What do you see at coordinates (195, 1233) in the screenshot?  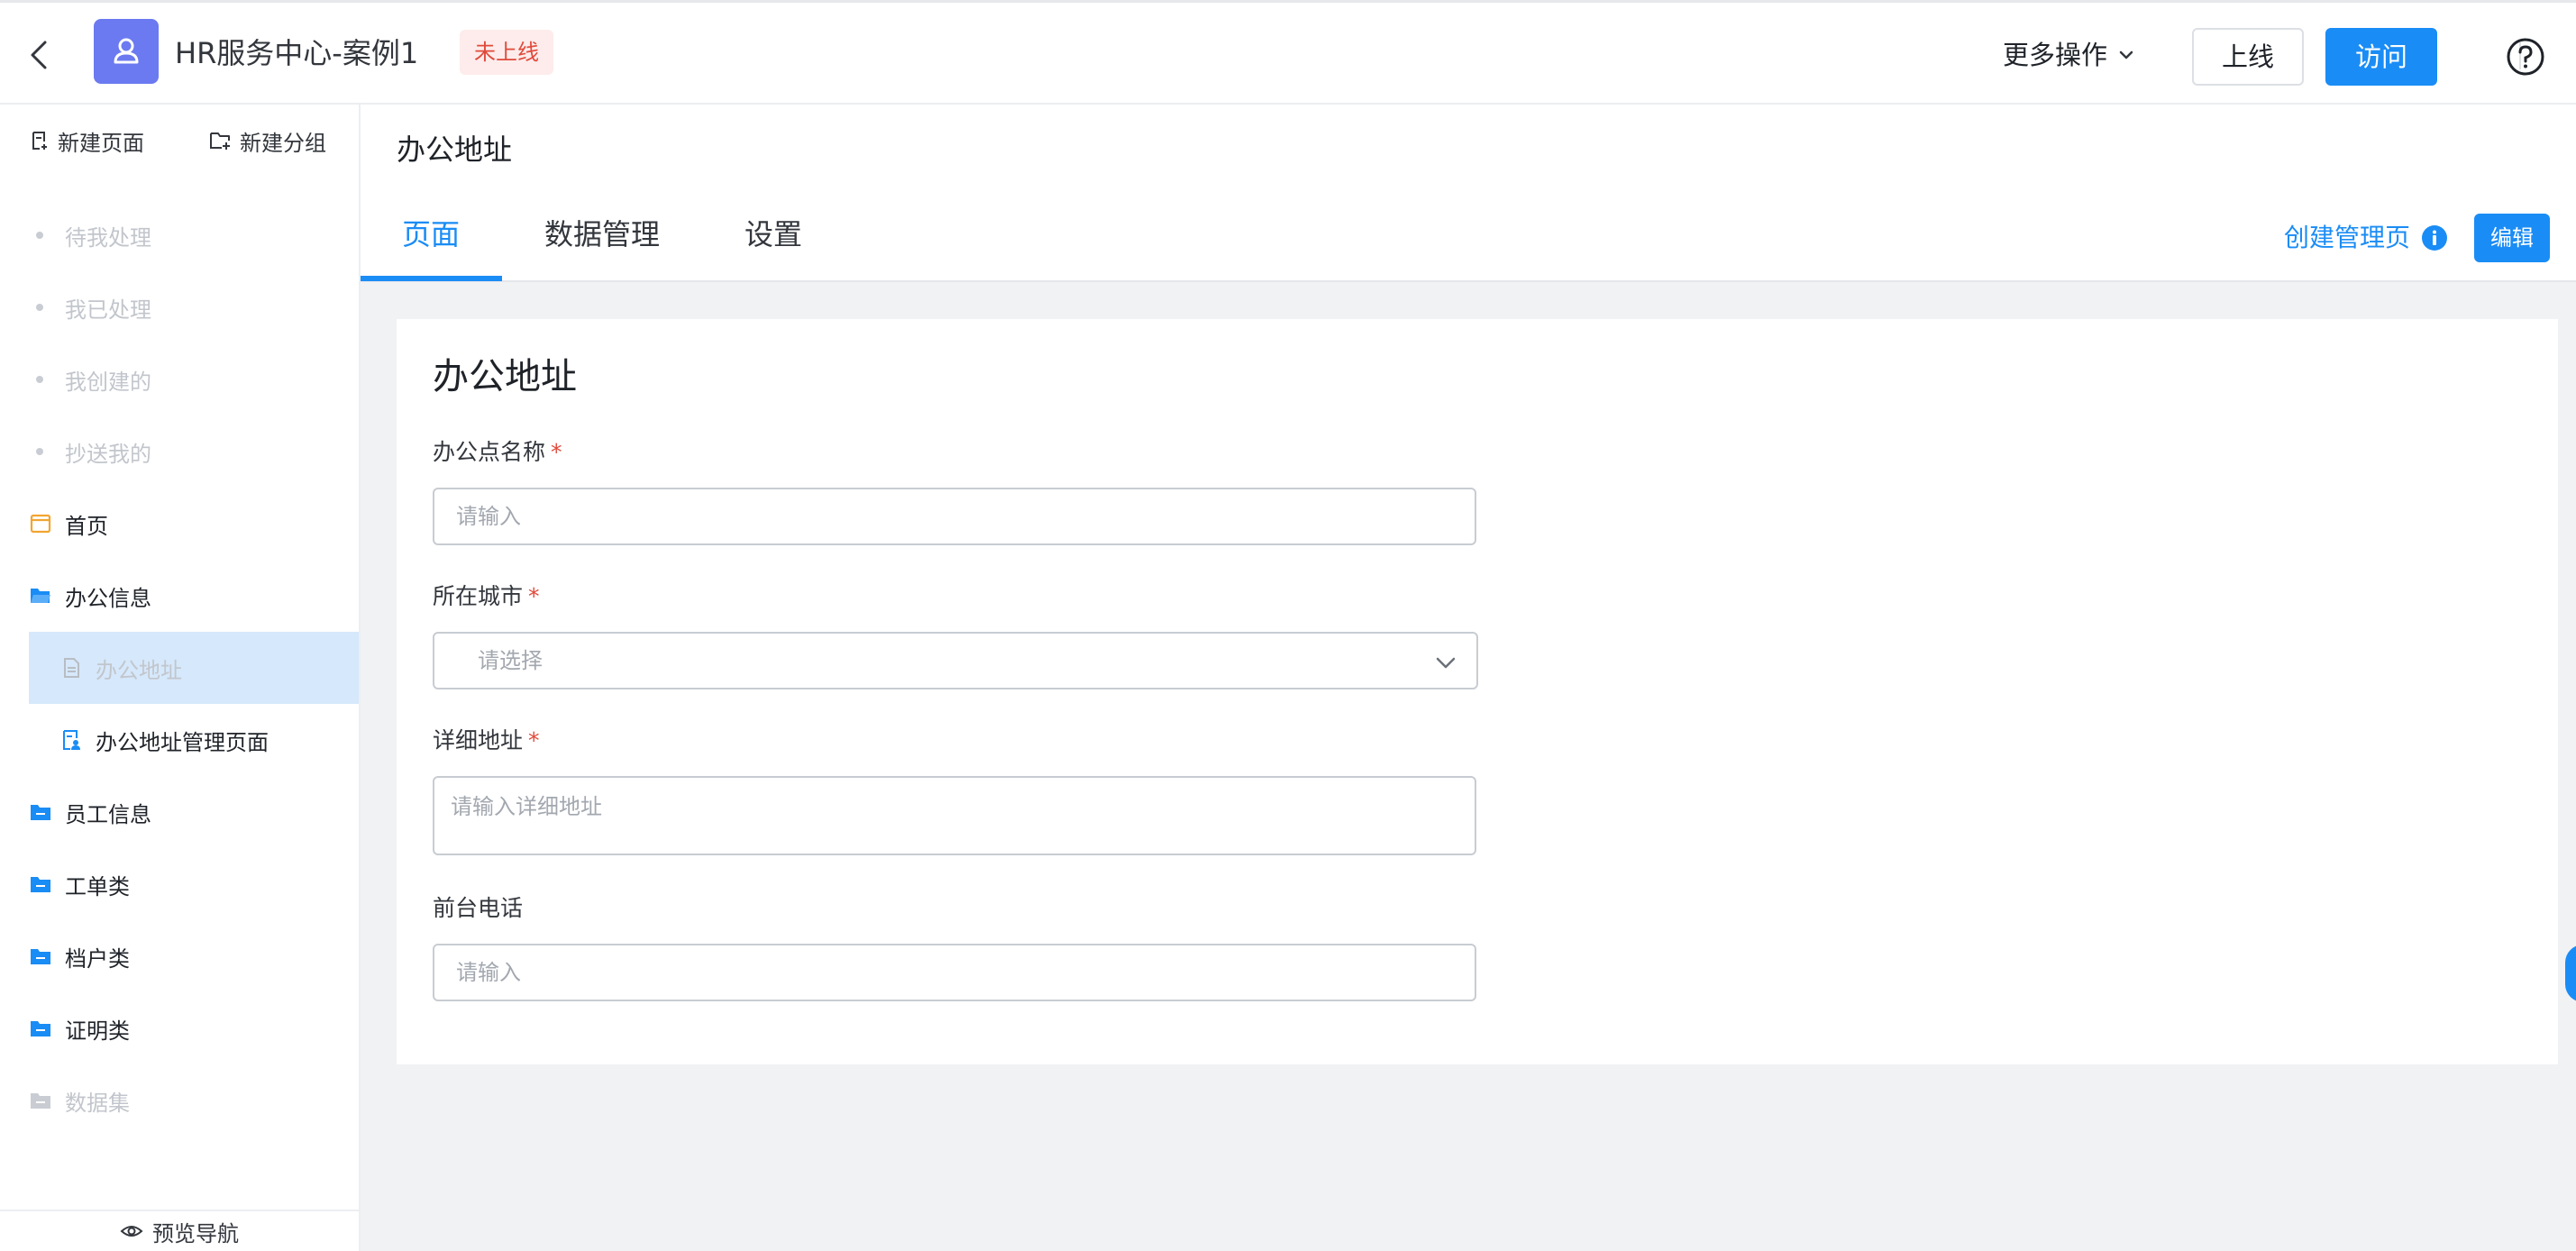 I see `preview-nav-label: 预览导航` at bounding box center [195, 1233].